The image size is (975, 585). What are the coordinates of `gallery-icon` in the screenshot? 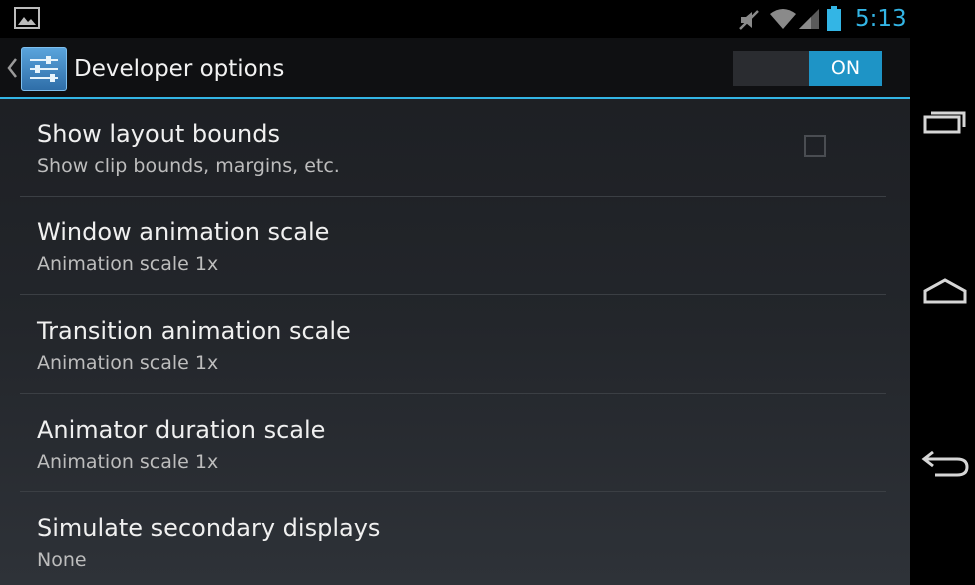 It's located at (27, 18).